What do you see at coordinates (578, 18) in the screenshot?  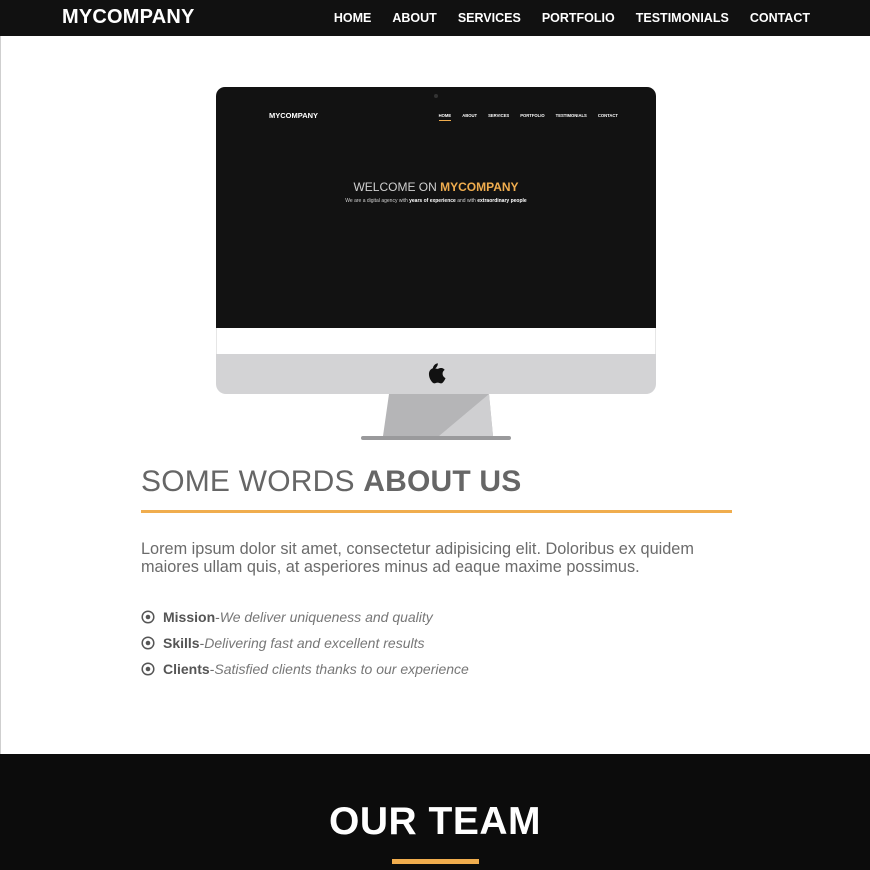 I see `nav-portfolio-link: PORTFOLIO` at bounding box center [578, 18].